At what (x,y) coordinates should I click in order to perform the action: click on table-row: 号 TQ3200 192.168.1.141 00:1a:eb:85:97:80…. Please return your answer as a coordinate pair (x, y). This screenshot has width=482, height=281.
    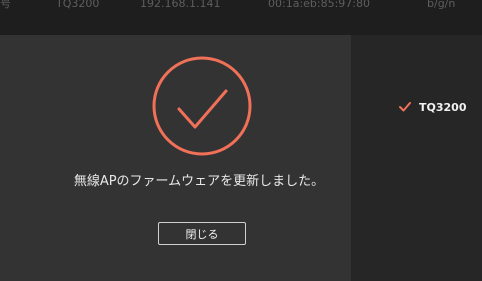
    Looking at the image, I should click on (241, 17).